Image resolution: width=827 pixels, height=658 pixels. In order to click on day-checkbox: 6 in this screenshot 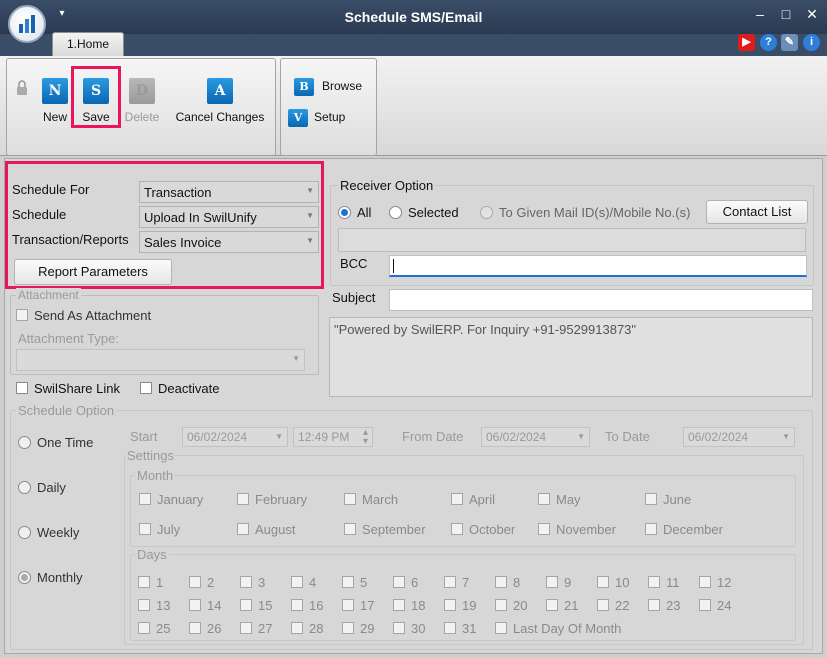, I will do `click(405, 582)`.